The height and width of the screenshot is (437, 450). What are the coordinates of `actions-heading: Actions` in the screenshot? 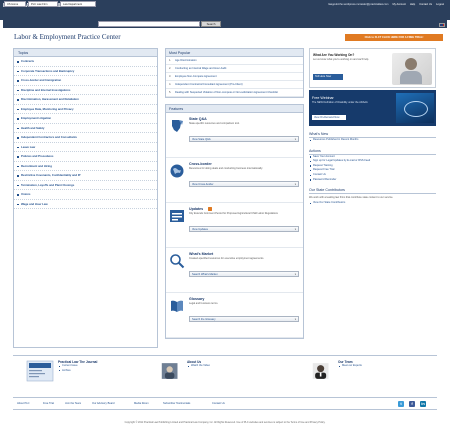 It's located at (372, 151).